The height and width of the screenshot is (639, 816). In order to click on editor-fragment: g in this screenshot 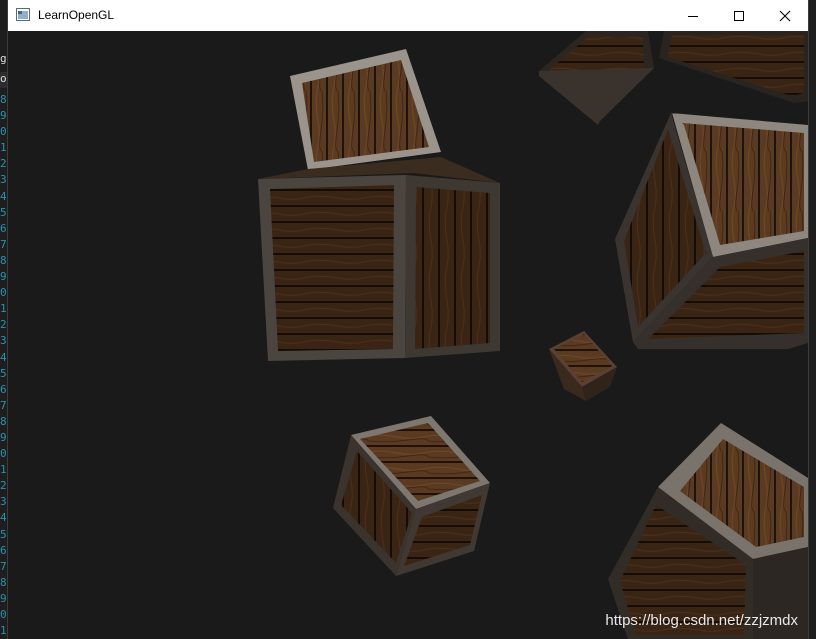, I will do `click(3, 58)`.